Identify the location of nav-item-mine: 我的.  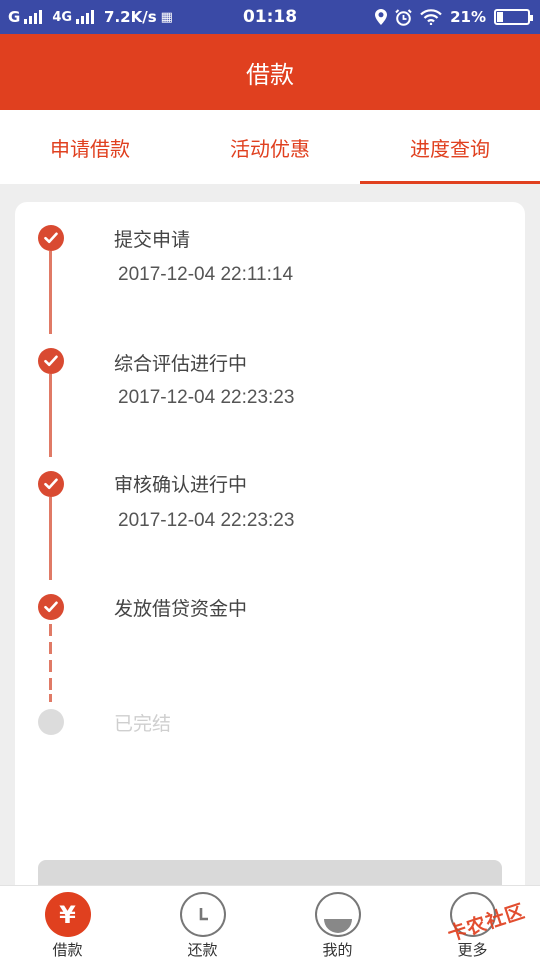
(337, 923).